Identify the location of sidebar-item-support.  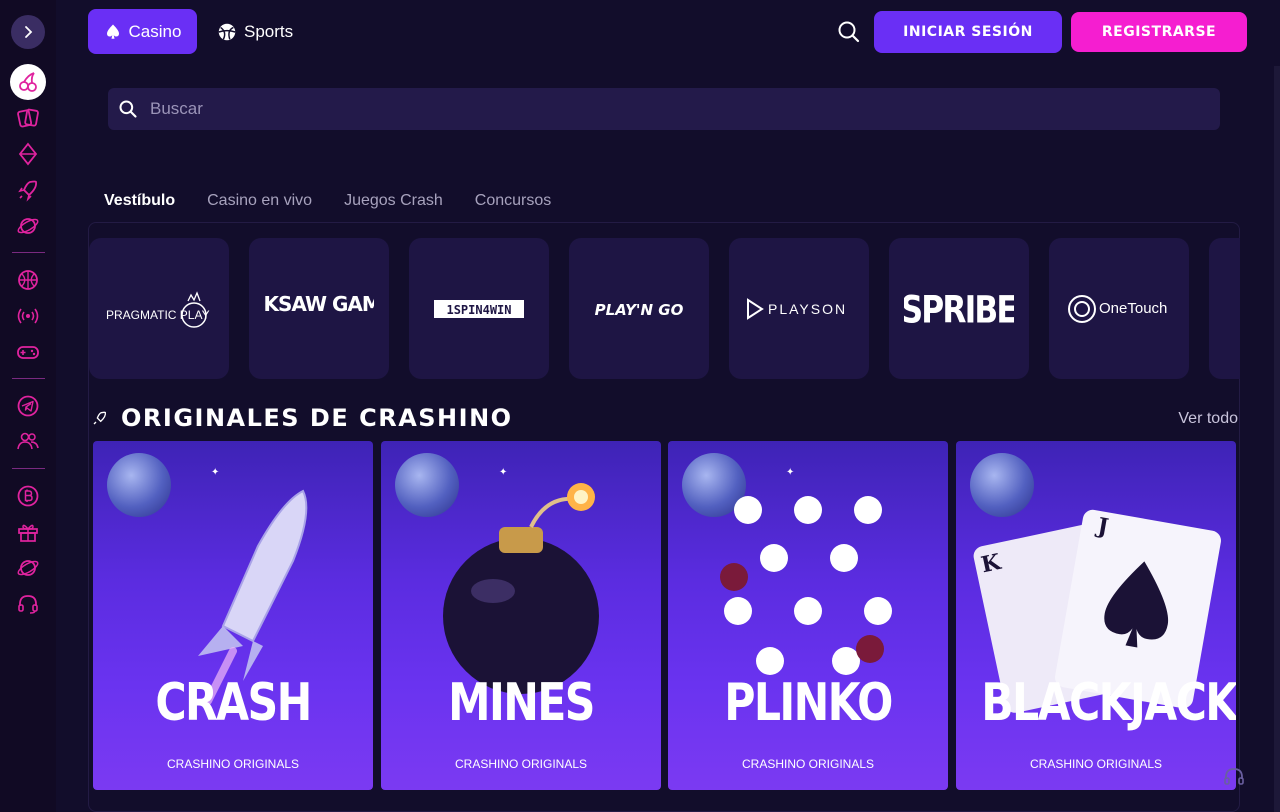
(28, 604).